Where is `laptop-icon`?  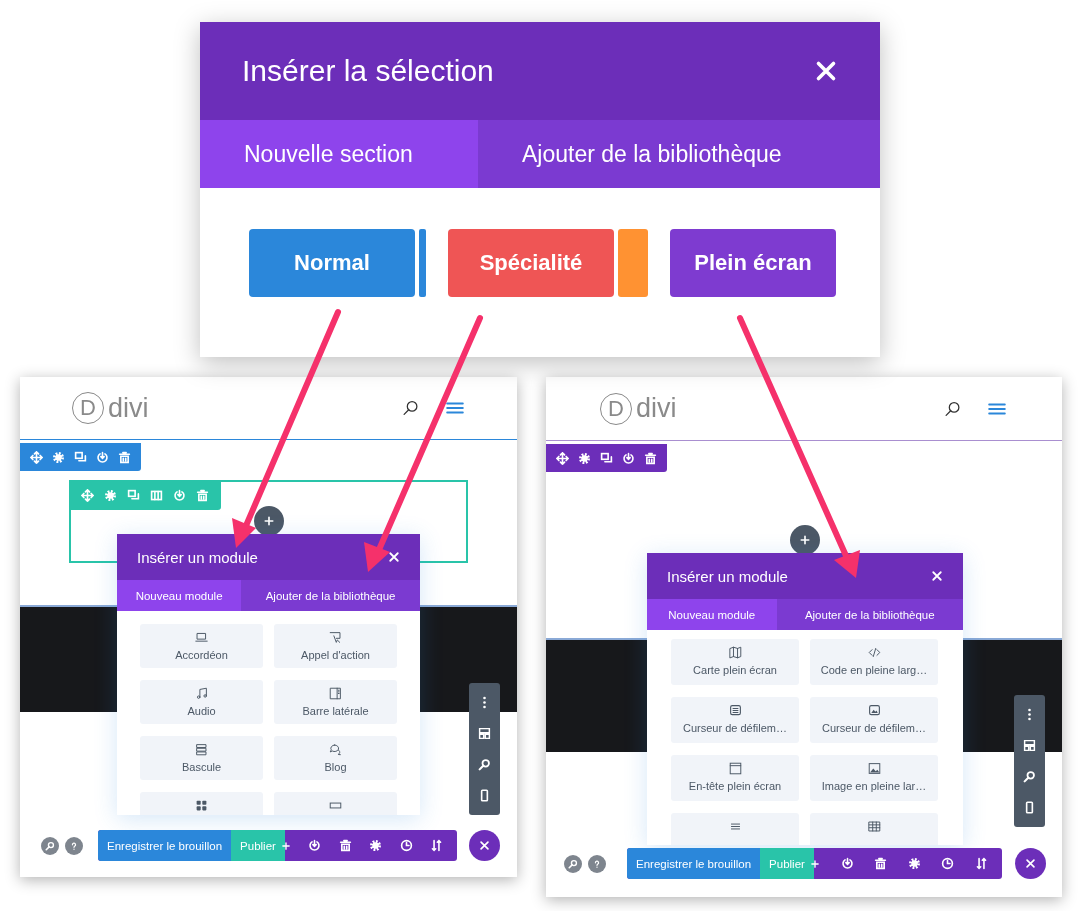 laptop-icon is located at coordinates (201, 637).